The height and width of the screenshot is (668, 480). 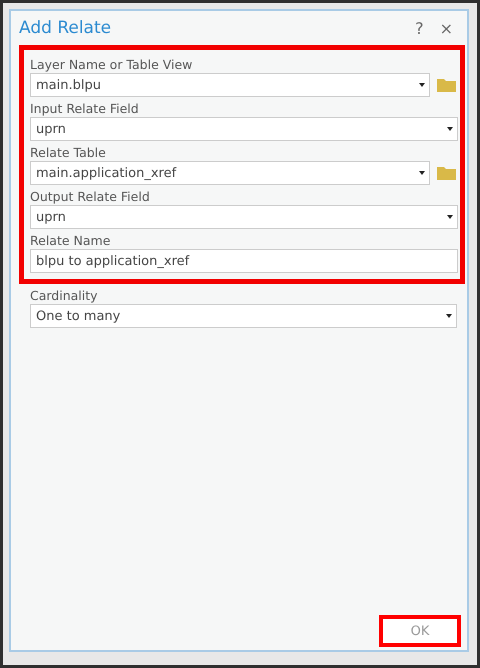 What do you see at coordinates (230, 173) in the screenshot?
I see `dropdown-field: main.application_xref` at bounding box center [230, 173].